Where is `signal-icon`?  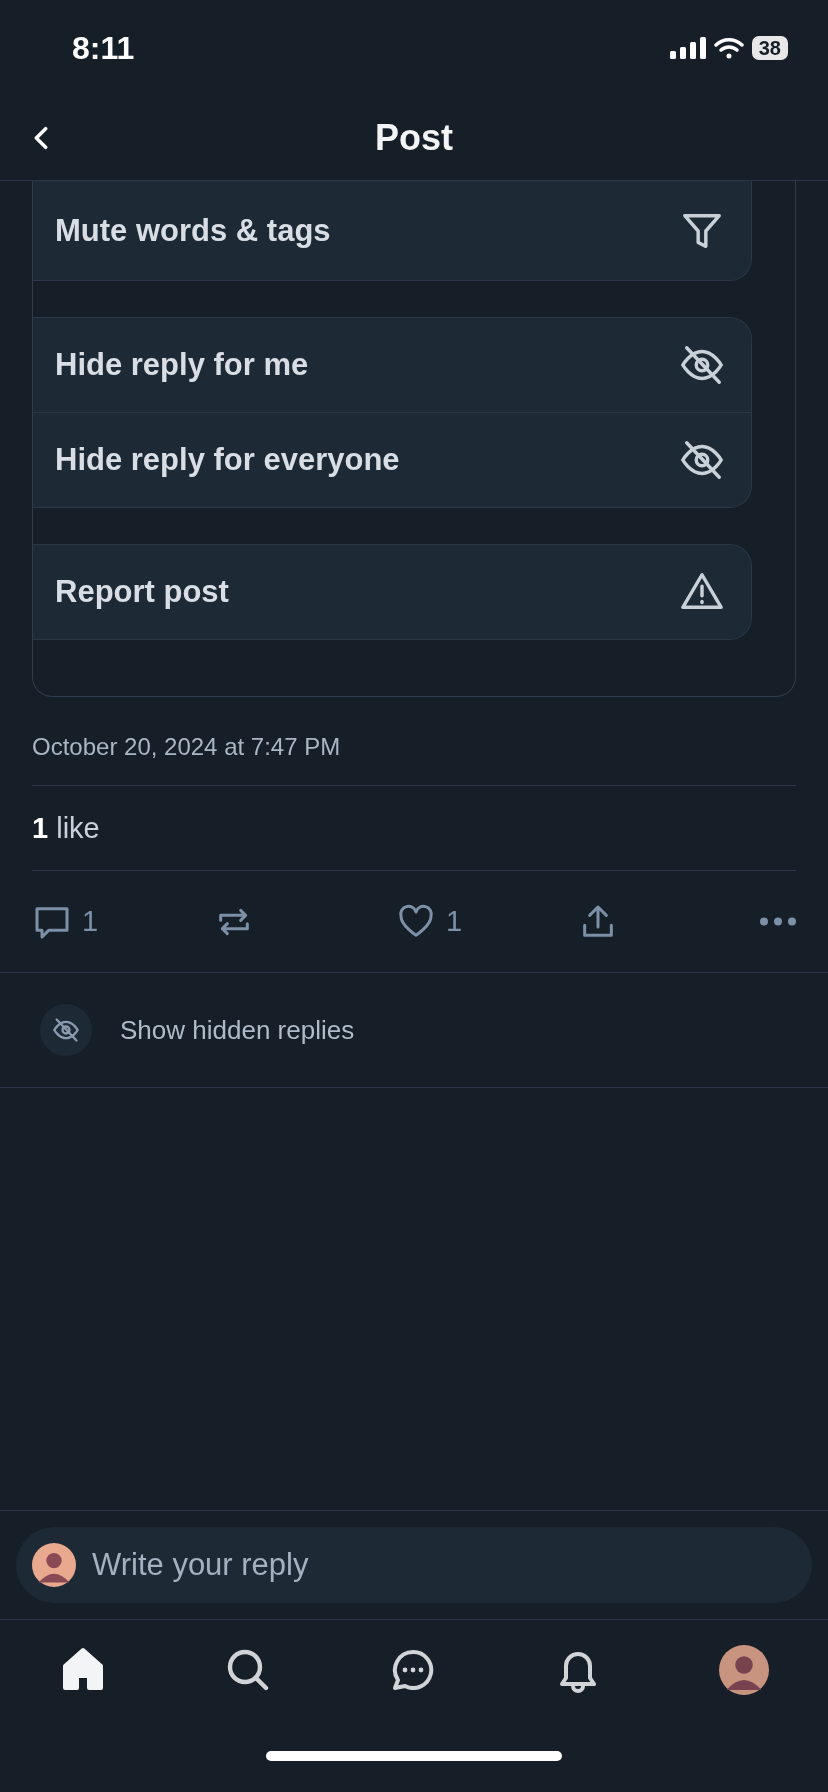 signal-icon is located at coordinates (687, 48).